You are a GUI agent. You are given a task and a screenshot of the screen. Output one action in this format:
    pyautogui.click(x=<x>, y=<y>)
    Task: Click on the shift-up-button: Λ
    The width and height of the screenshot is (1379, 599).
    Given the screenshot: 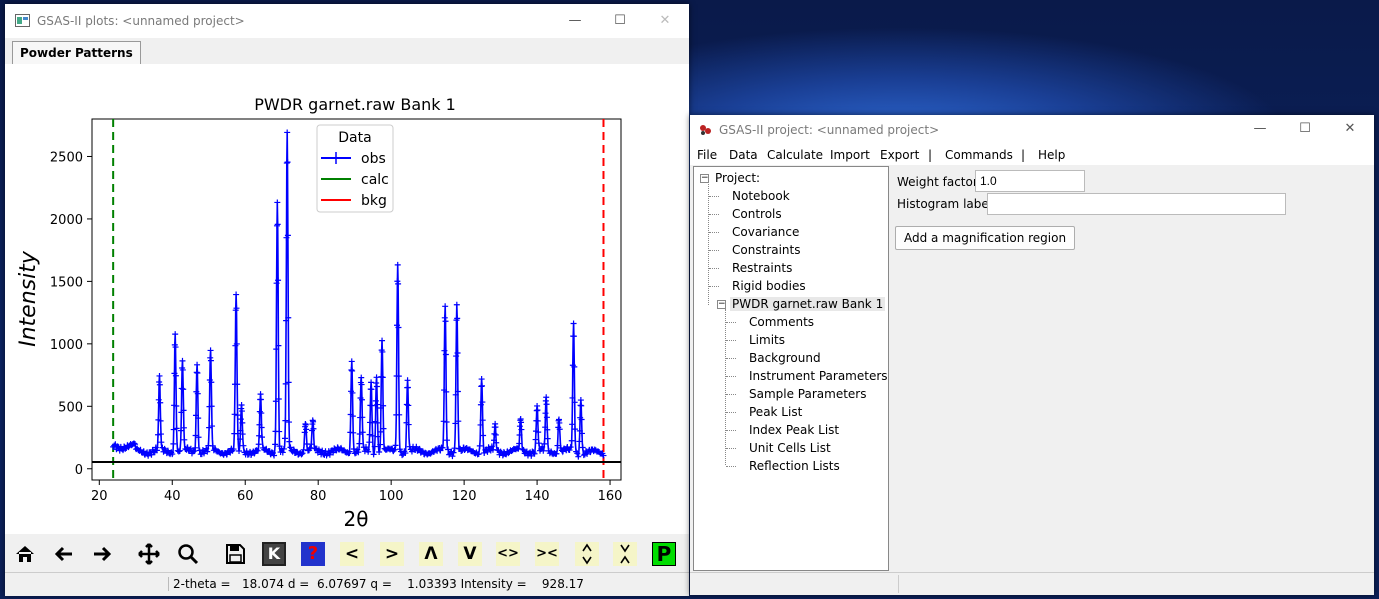 What is the action you would take?
    pyautogui.click(x=431, y=554)
    